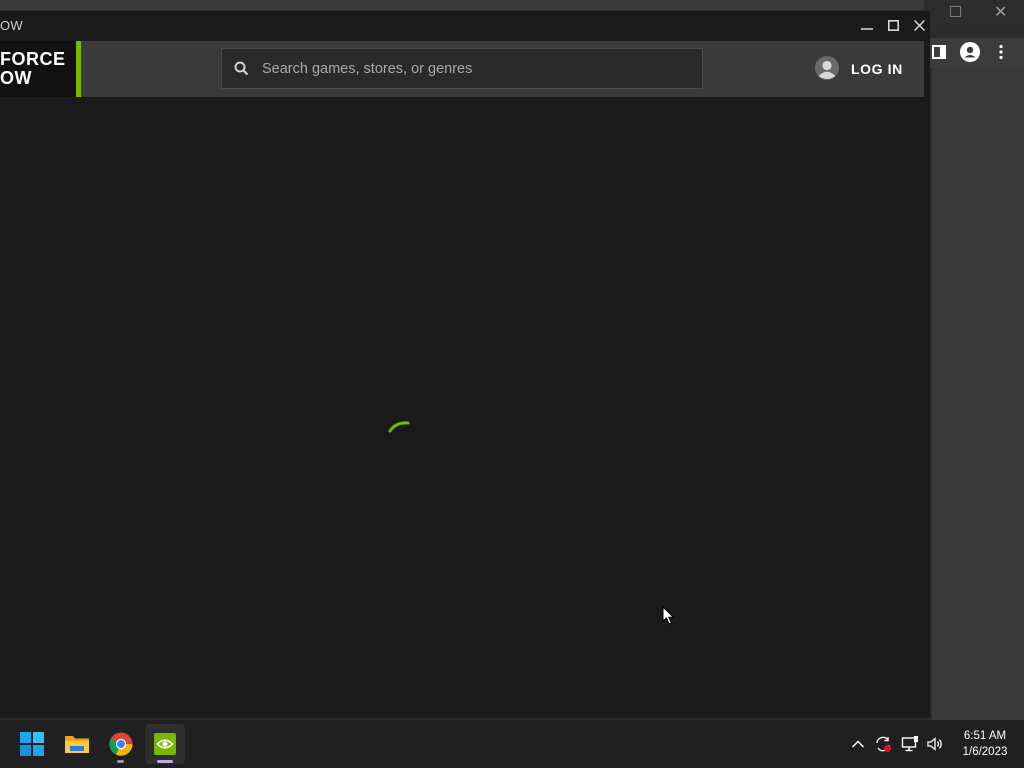 Image resolution: width=1024 pixels, height=768 pixels. What do you see at coordinates (399, 427) in the screenshot?
I see `spinner-icon` at bounding box center [399, 427].